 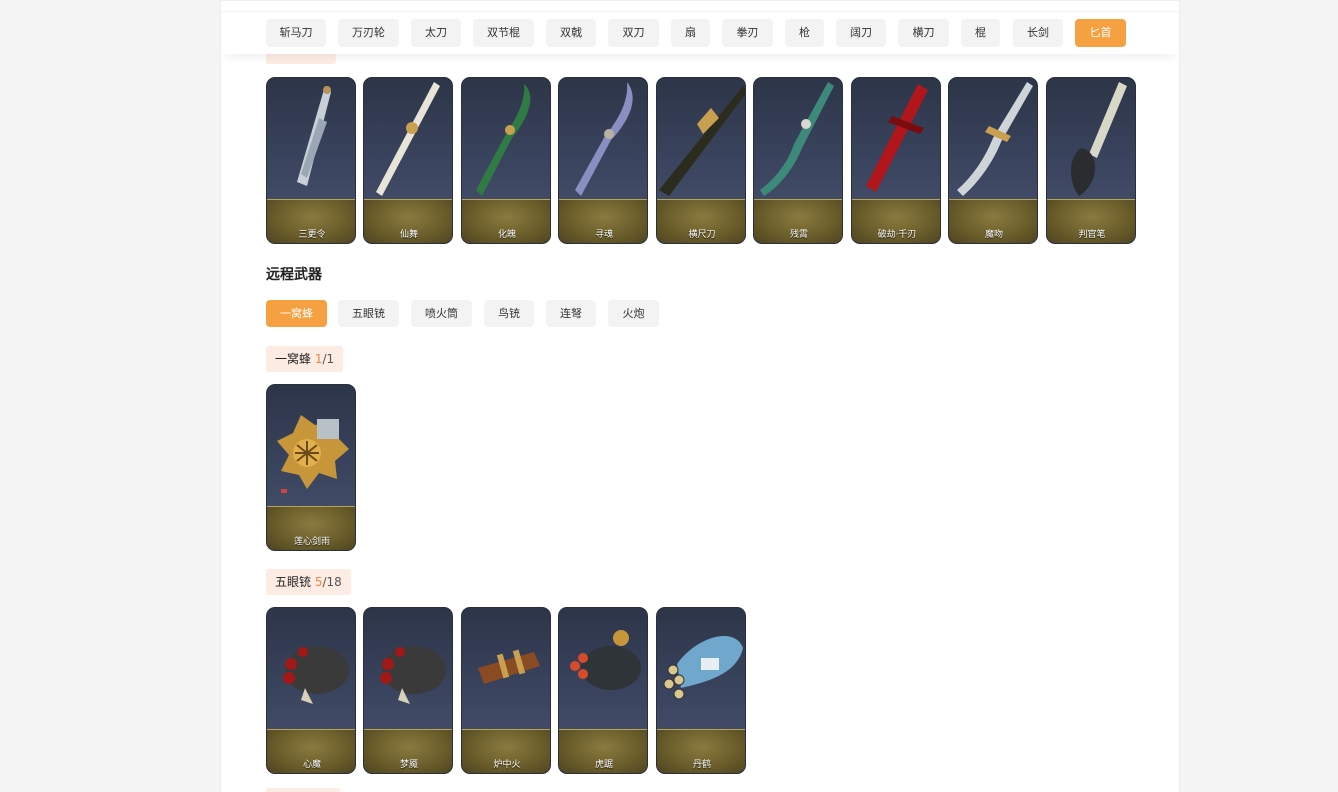 I want to click on tab-gun: 棍, so click(x=980, y=33).